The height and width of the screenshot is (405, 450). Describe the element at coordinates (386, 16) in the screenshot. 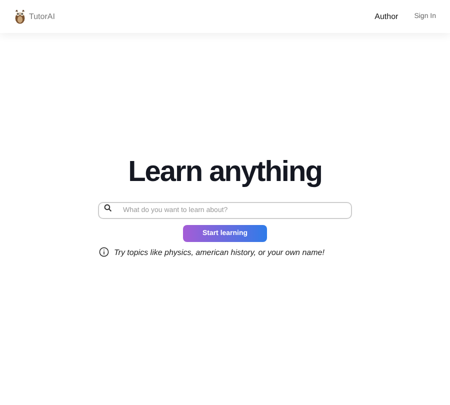

I see `nav-link: Author` at that location.